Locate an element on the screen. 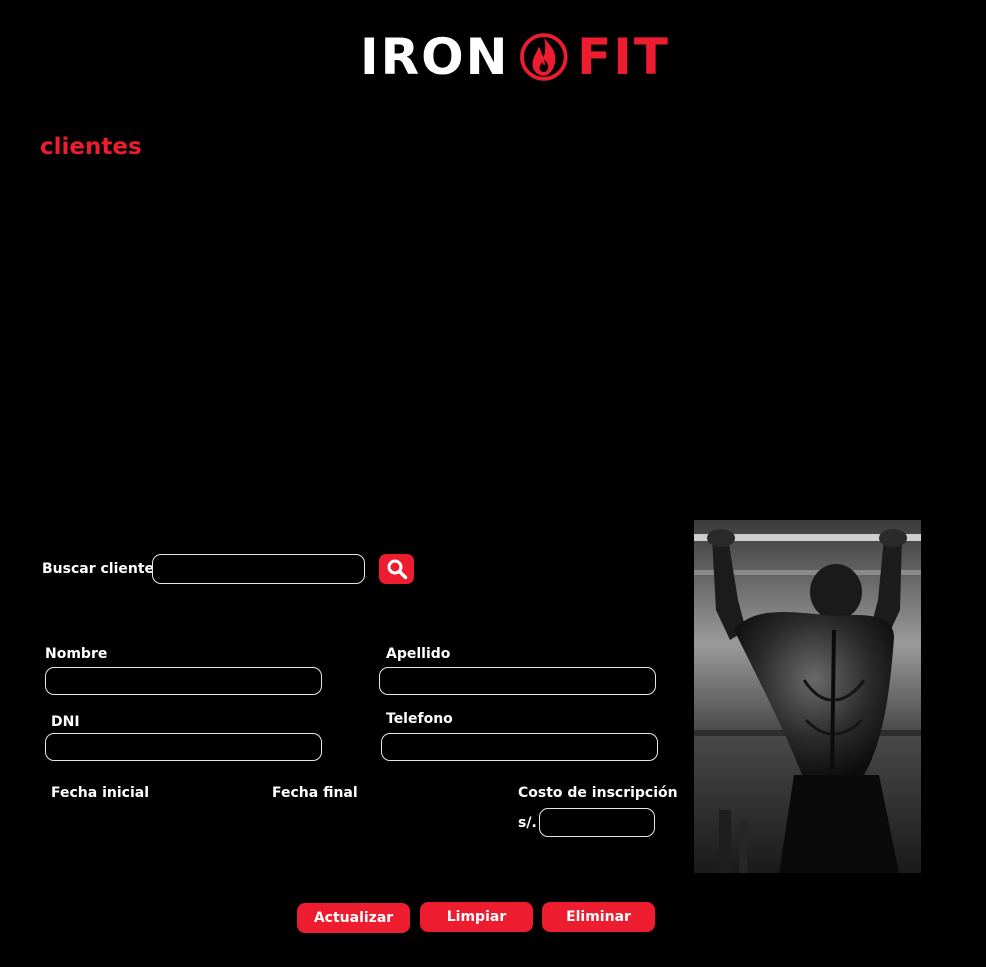 This screenshot has width=986, height=967. delete-button: Eliminar is located at coordinates (598, 917).